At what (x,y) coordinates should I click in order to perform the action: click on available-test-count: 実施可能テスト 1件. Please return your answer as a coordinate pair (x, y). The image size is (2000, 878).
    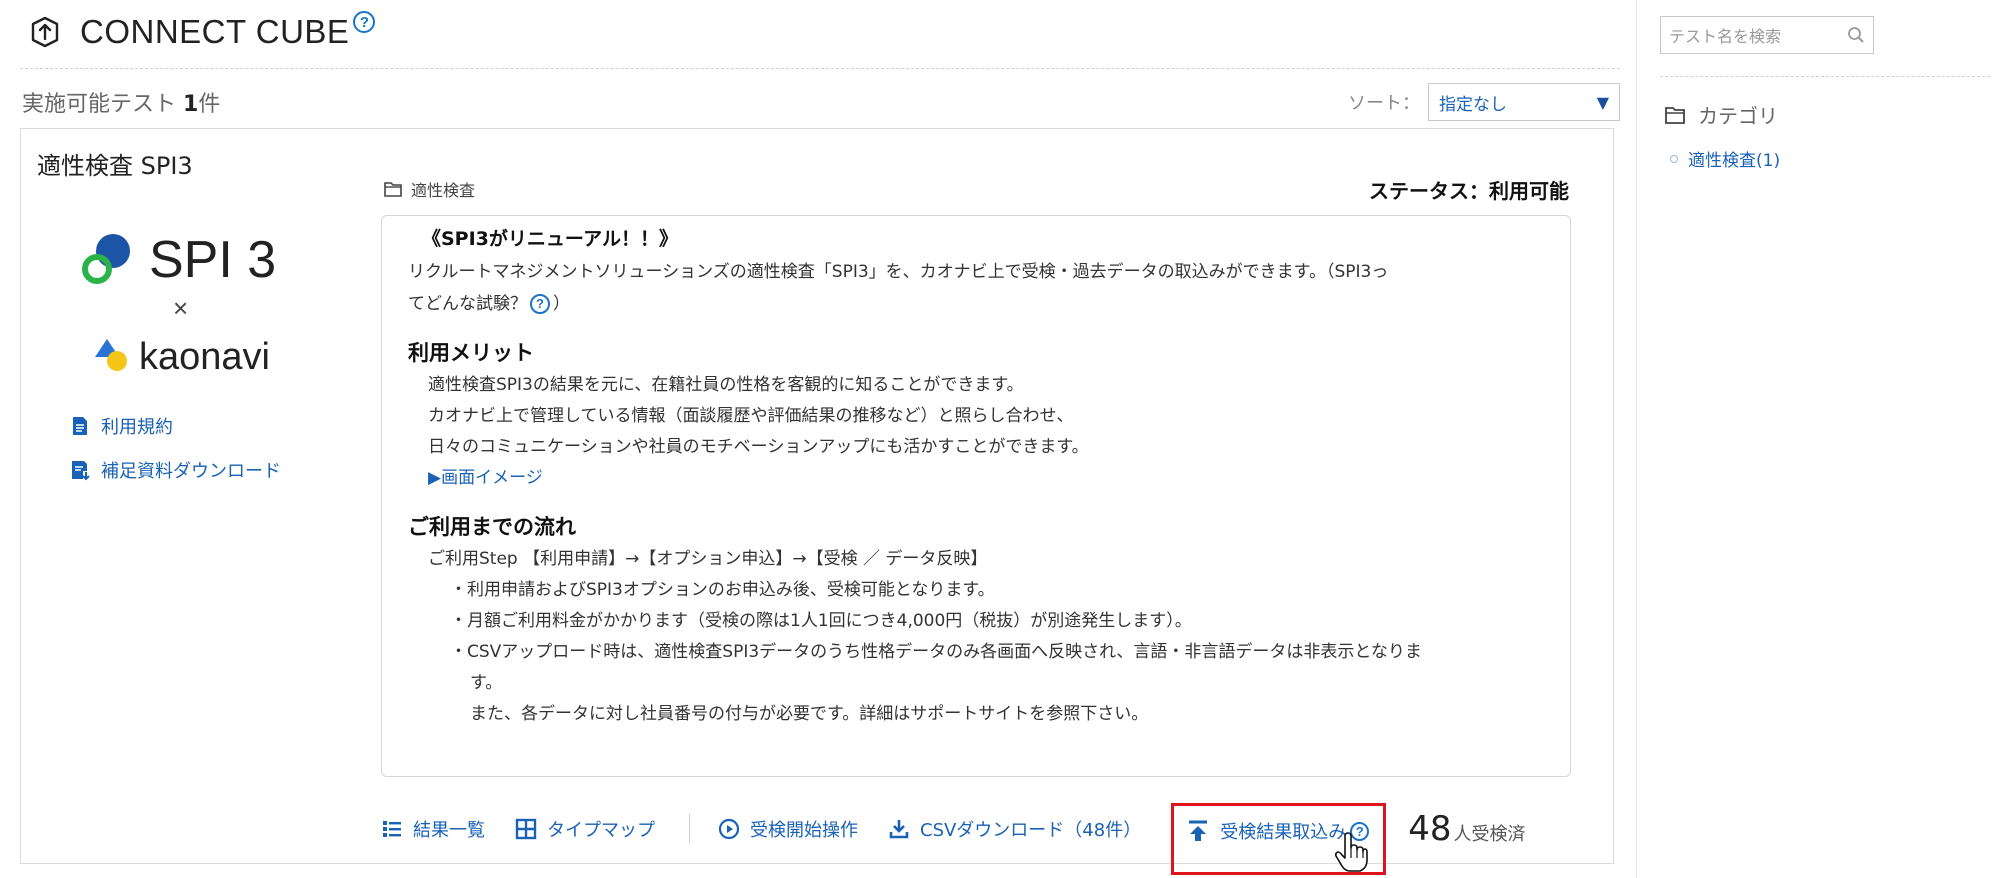
    Looking at the image, I should click on (121, 104).